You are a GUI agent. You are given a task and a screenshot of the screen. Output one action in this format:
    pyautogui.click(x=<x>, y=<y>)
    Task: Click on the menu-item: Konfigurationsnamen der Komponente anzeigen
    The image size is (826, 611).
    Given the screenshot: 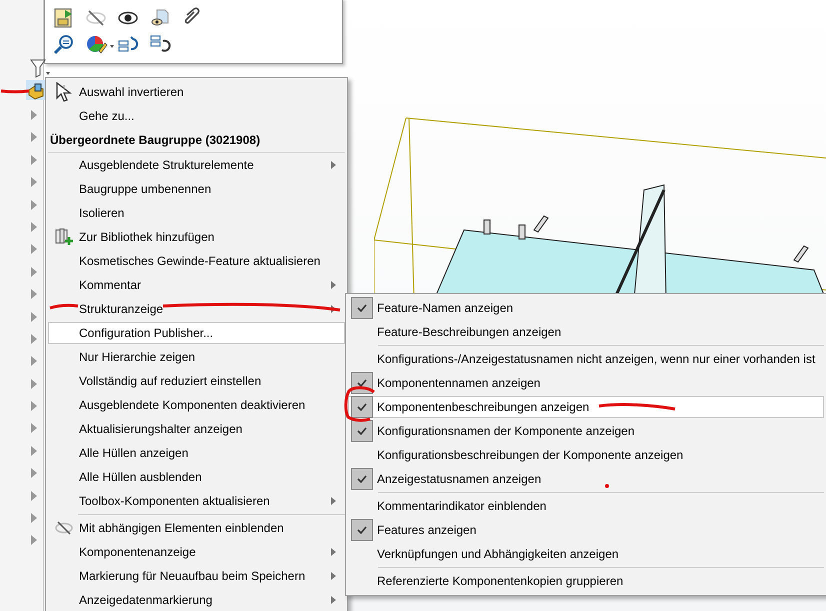 What is the action you would take?
    pyautogui.click(x=586, y=431)
    